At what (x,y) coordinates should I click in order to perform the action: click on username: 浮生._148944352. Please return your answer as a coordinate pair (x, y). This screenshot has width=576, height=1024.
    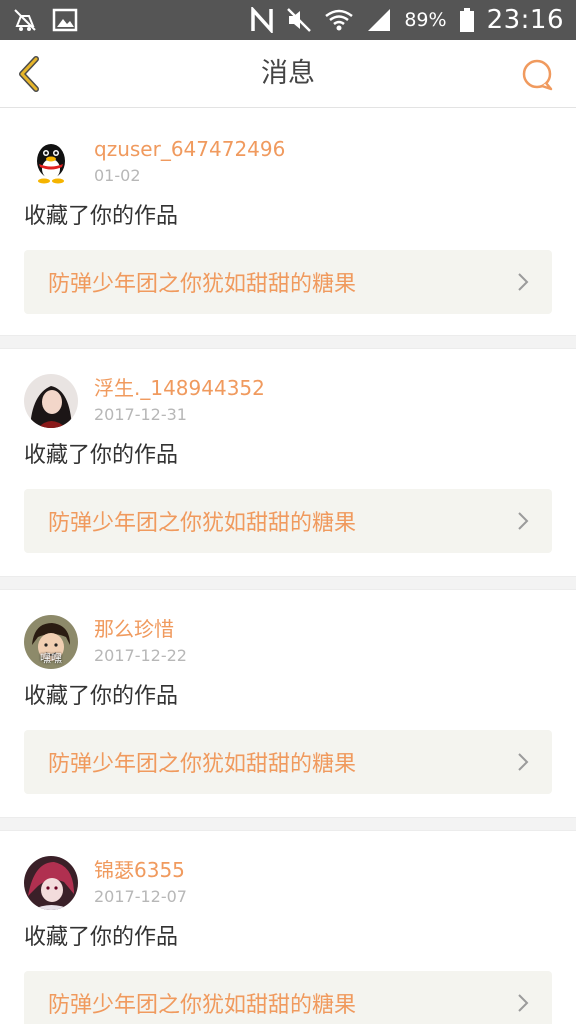
    Looking at the image, I should click on (179, 388).